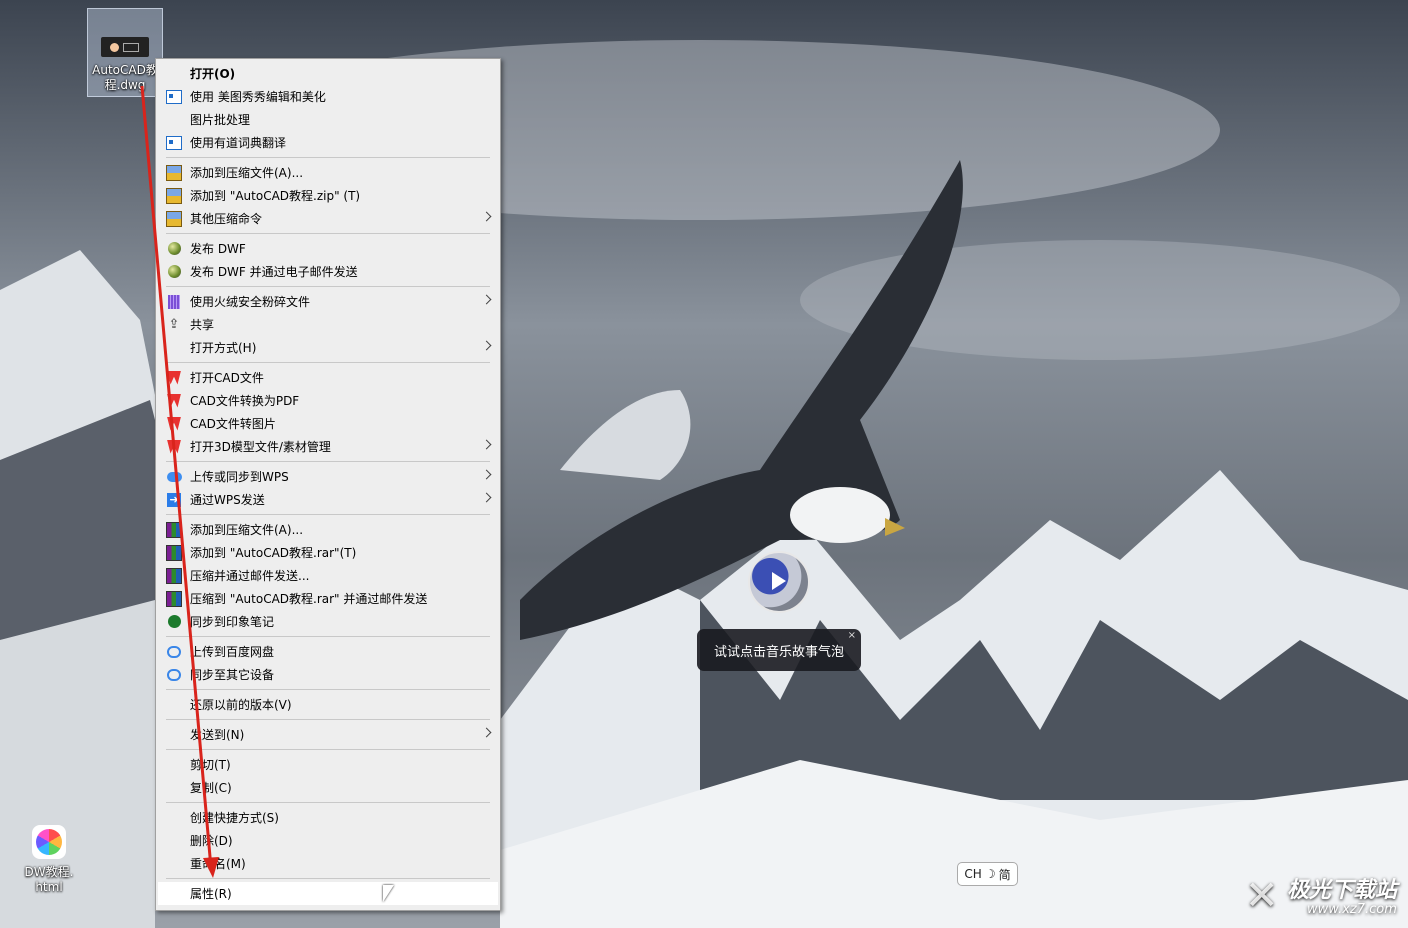 This screenshot has height=928, width=1408. I want to click on menu-item-other-compress: 其他压缩命令, so click(328, 218).